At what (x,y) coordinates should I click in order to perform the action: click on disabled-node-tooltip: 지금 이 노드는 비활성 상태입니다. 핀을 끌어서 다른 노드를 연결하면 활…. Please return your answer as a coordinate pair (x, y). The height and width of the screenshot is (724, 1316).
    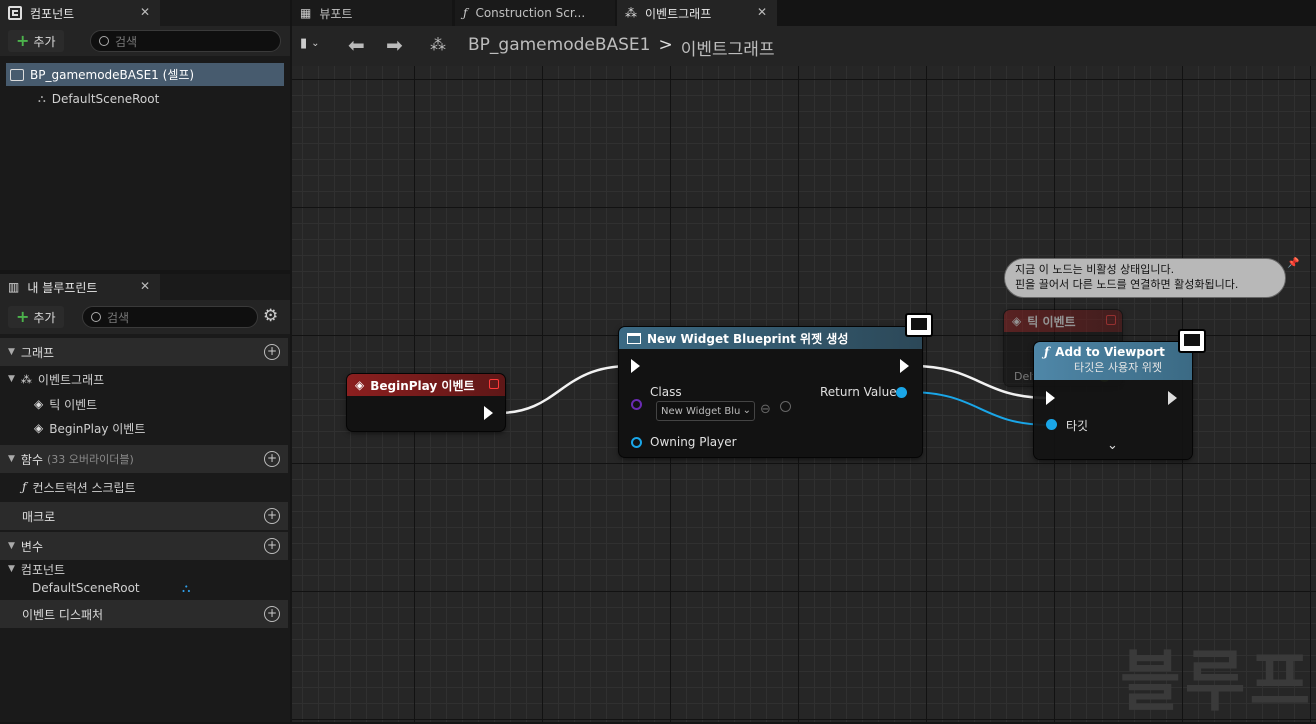
    Looking at the image, I should click on (1145, 278).